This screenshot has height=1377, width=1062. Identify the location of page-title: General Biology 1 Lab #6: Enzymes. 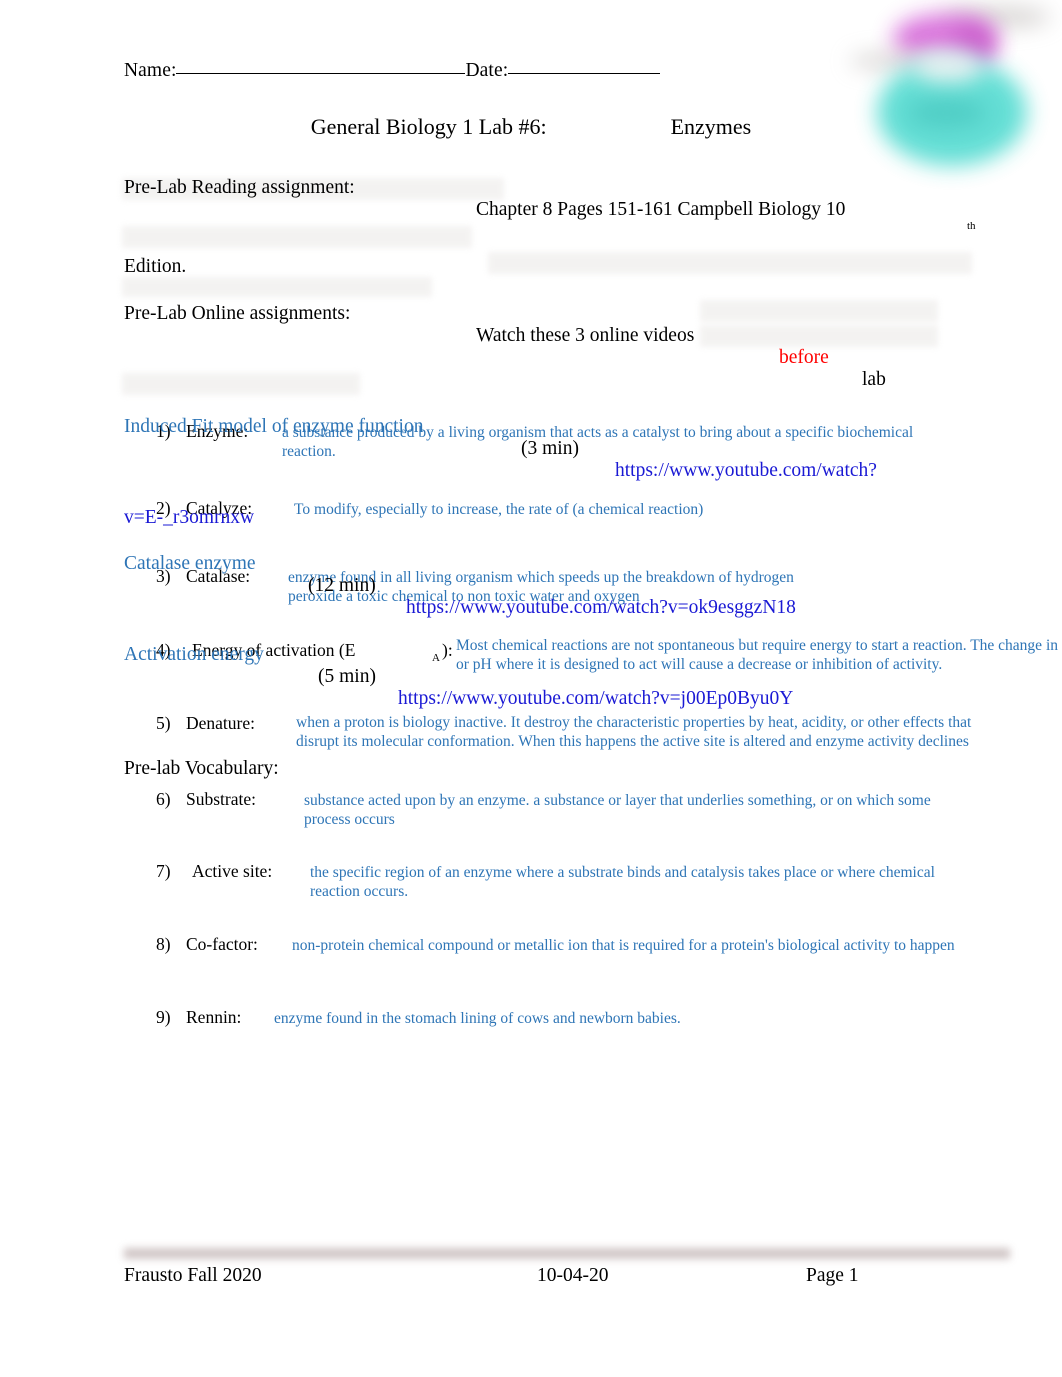
(531, 127).